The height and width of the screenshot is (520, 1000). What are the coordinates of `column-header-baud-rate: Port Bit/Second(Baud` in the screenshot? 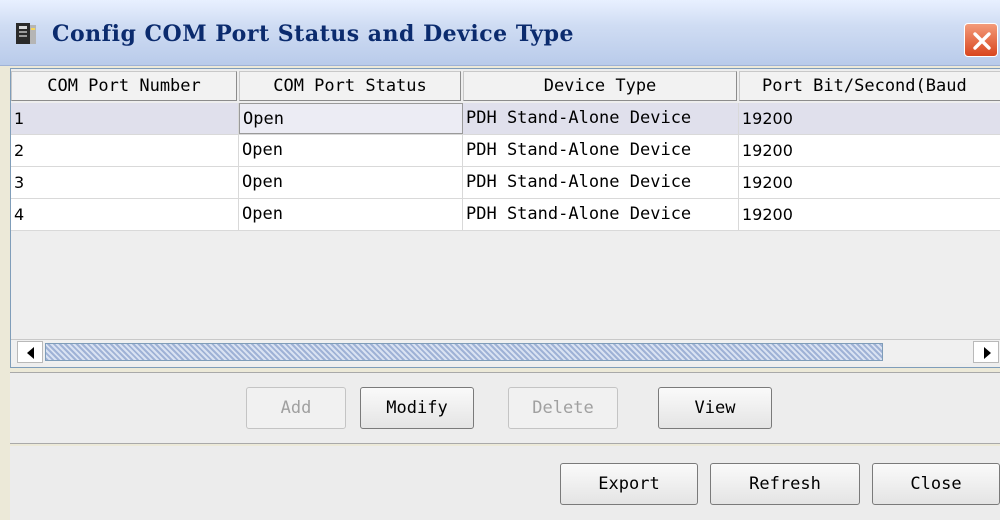 It's located at (869, 86).